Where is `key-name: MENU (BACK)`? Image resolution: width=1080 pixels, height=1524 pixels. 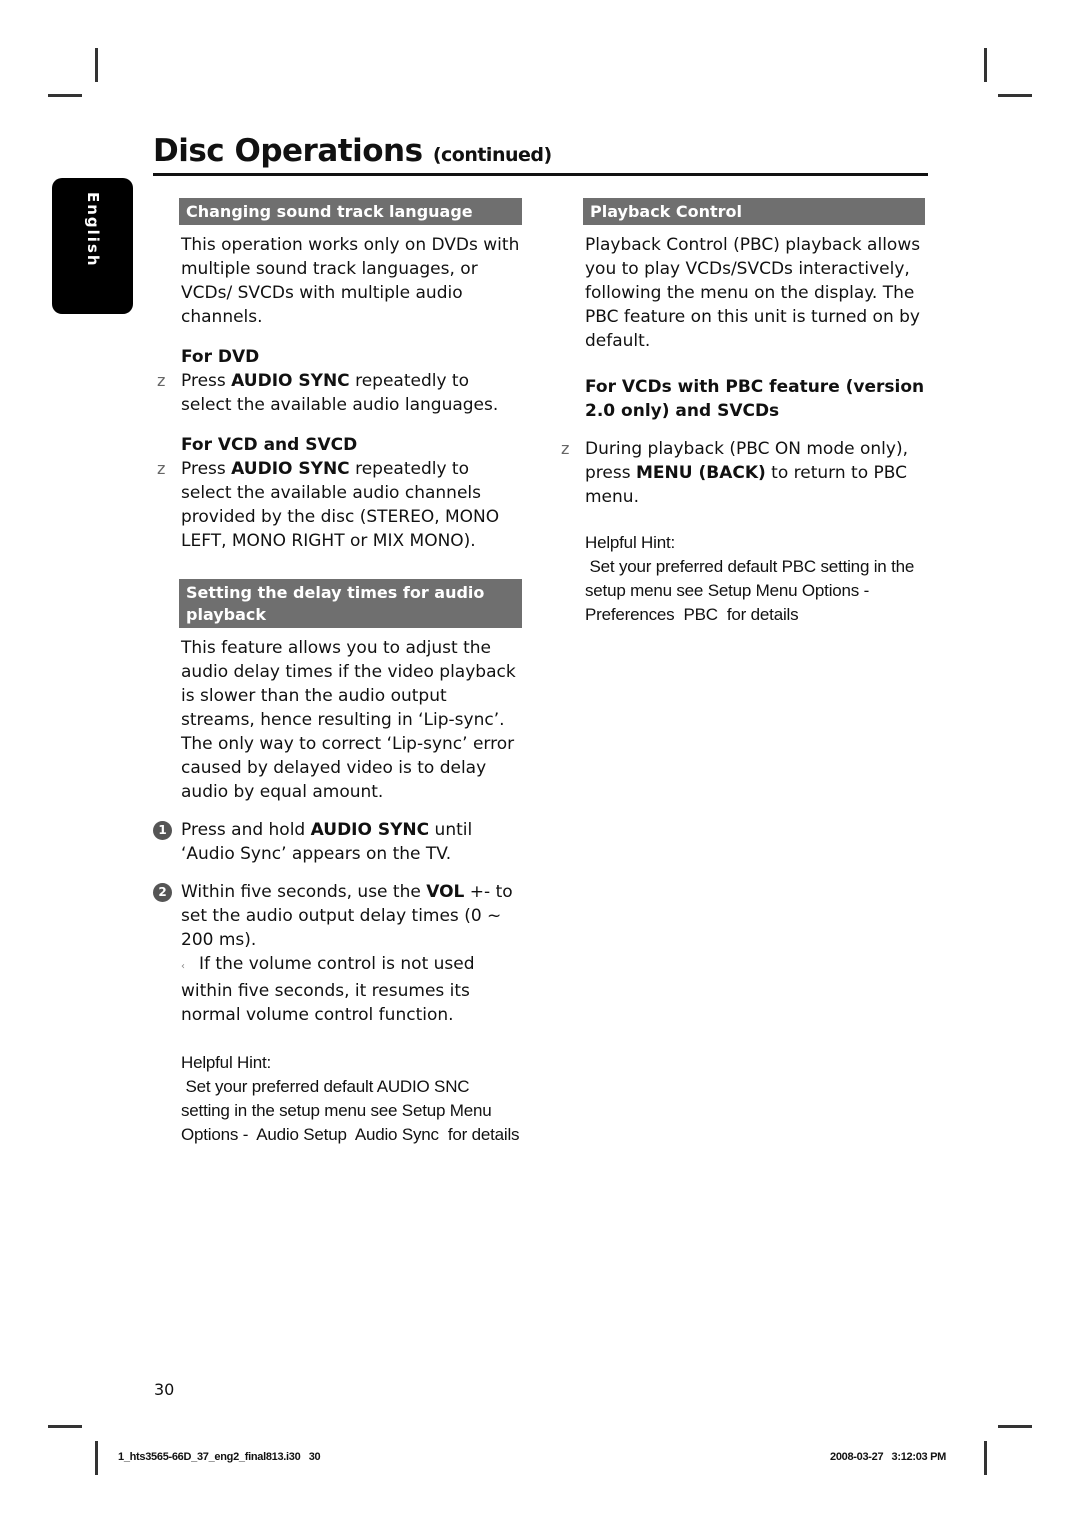 key-name: MENU (BACK) is located at coordinates (700, 473).